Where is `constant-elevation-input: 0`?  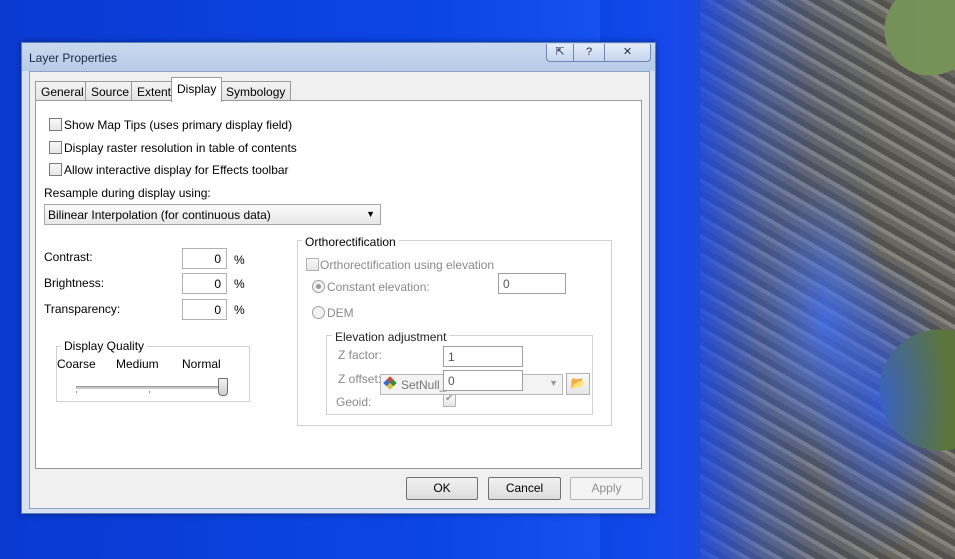
constant-elevation-input: 0 is located at coordinates (532, 283).